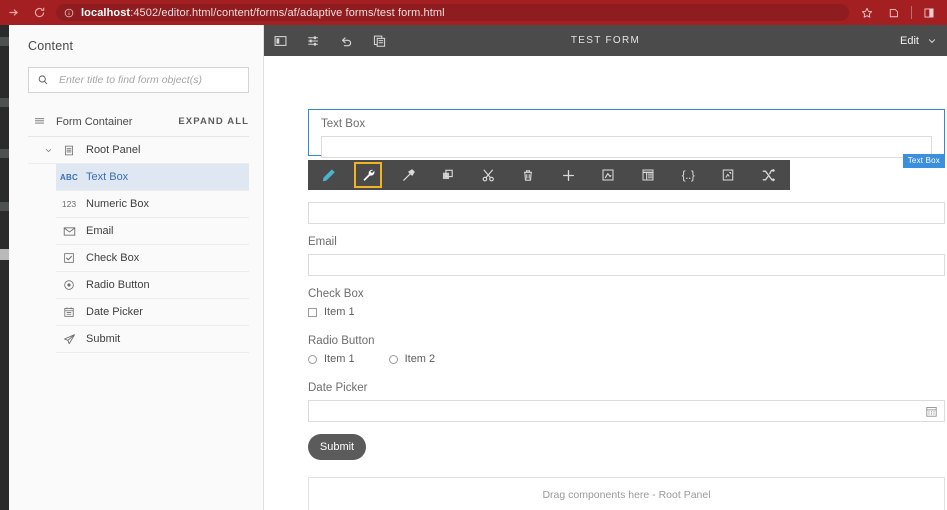 The height and width of the screenshot is (510, 947). Describe the element at coordinates (626, 411) in the screenshot. I see `date-picker-input` at that location.